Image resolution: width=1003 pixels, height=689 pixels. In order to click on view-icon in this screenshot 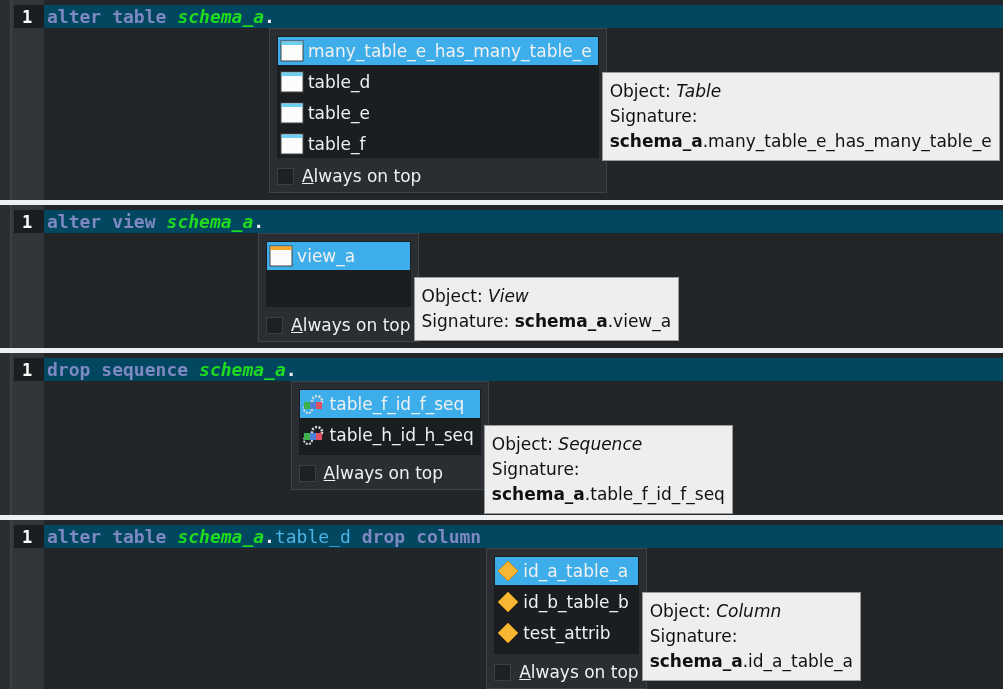, I will do `click(281, 256)`.